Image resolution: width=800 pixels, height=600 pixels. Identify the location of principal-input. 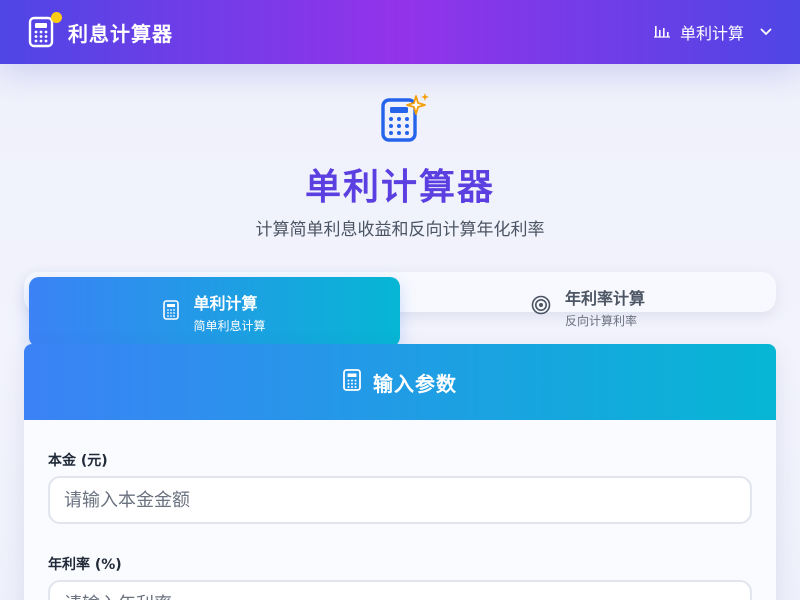
(400, 500).